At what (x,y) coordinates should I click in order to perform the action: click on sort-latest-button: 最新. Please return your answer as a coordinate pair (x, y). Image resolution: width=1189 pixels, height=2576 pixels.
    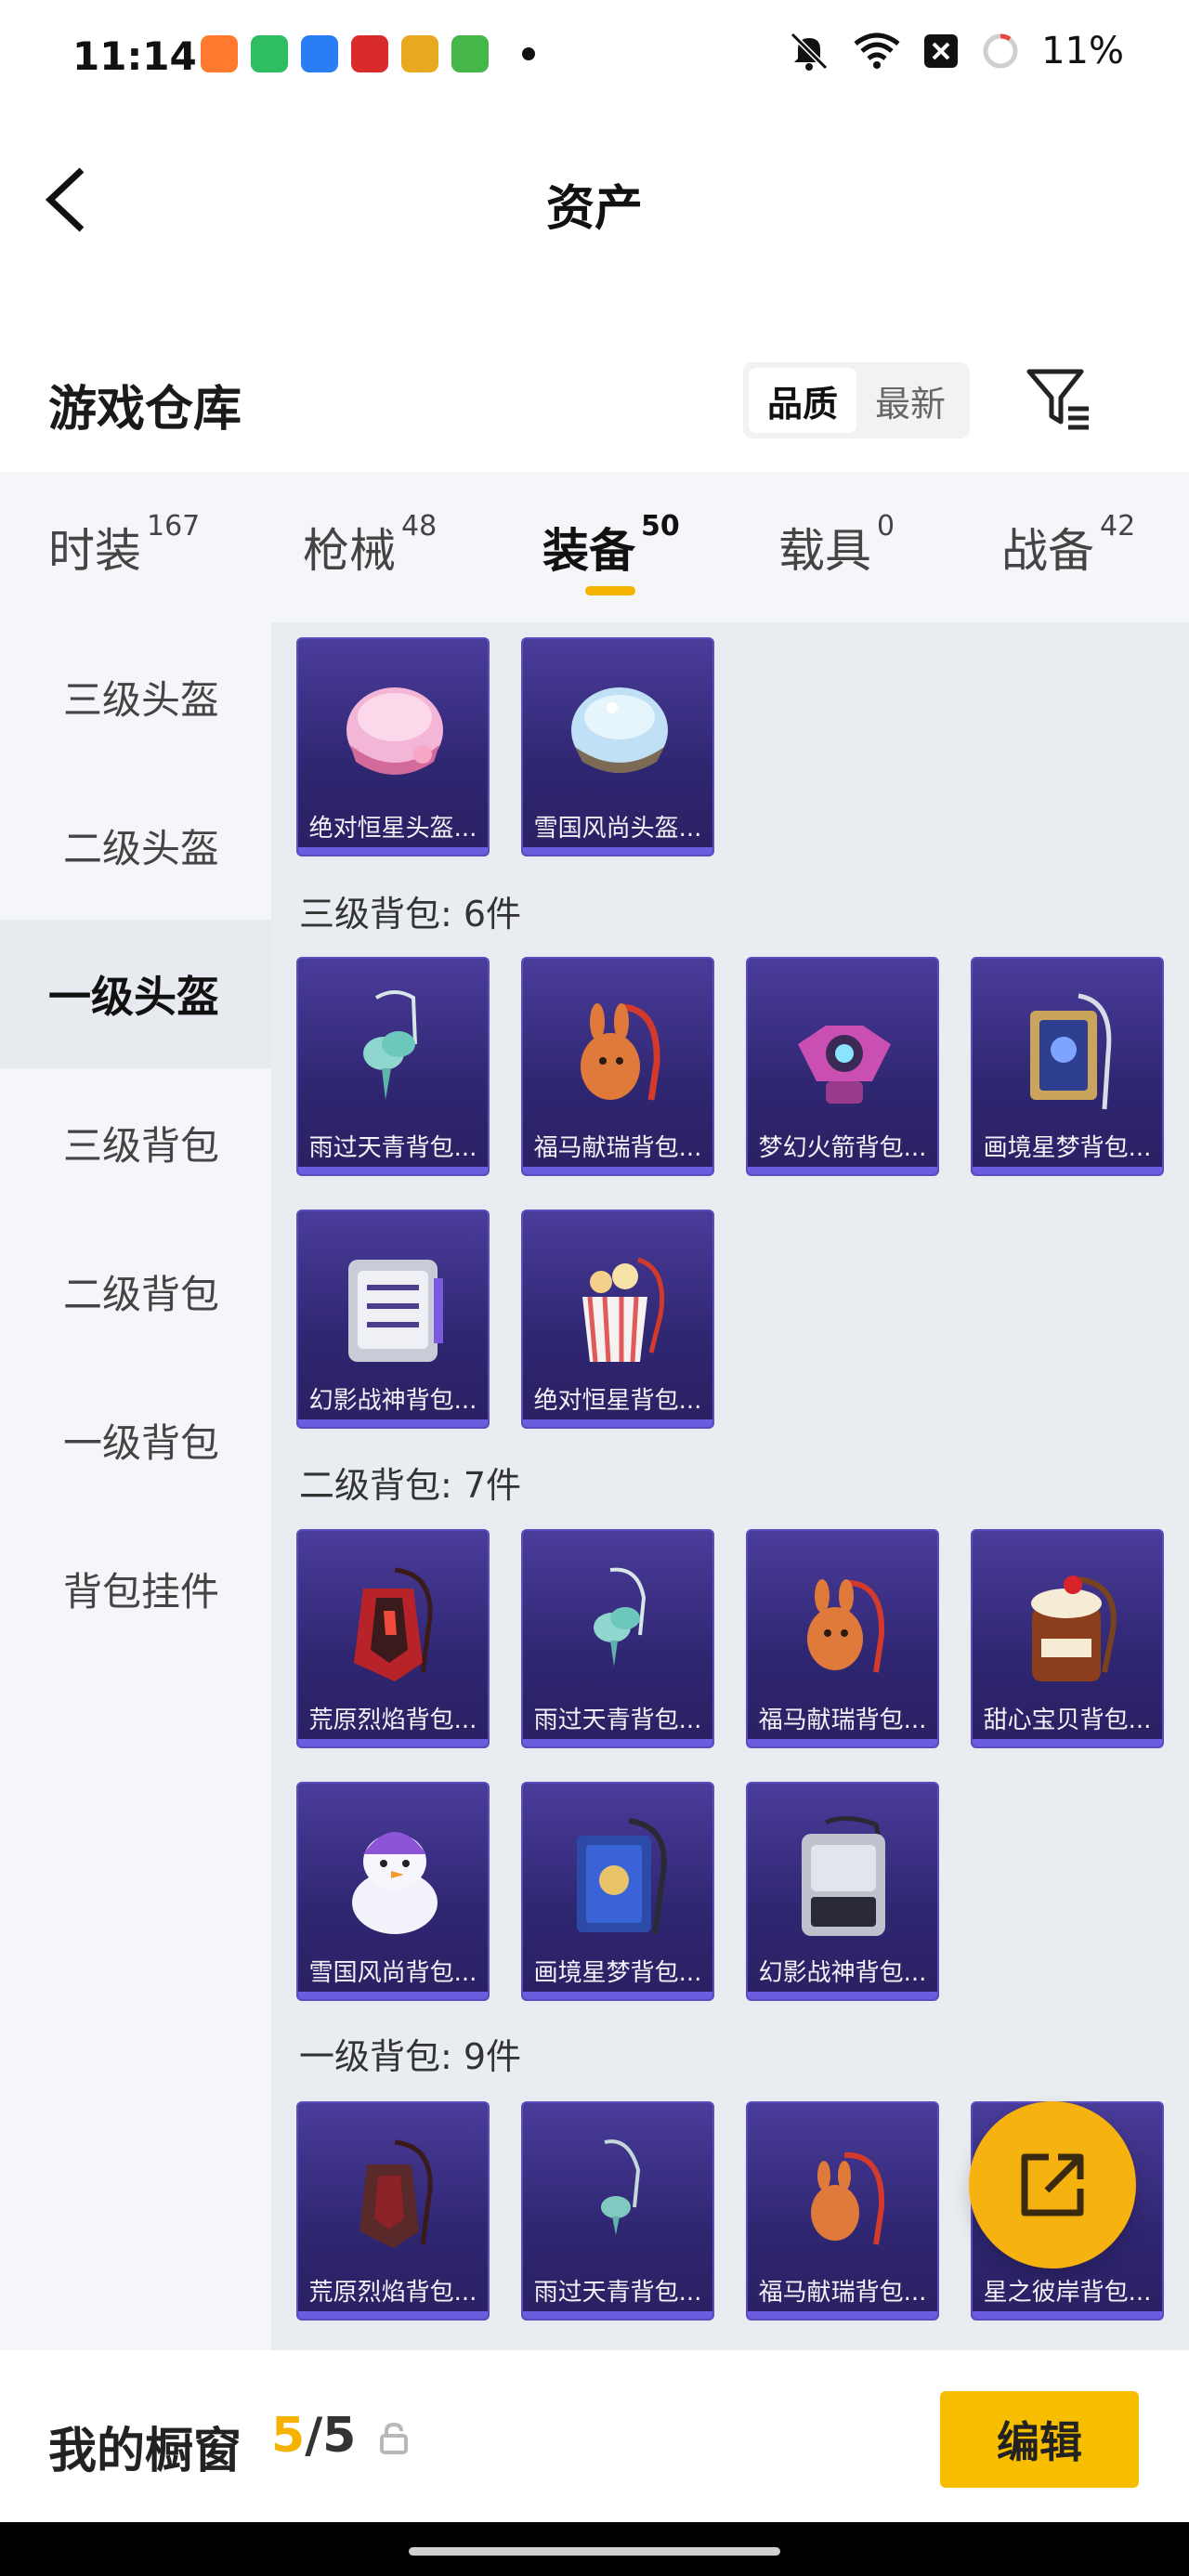
    Looking at the image, I should click on (910, 401).